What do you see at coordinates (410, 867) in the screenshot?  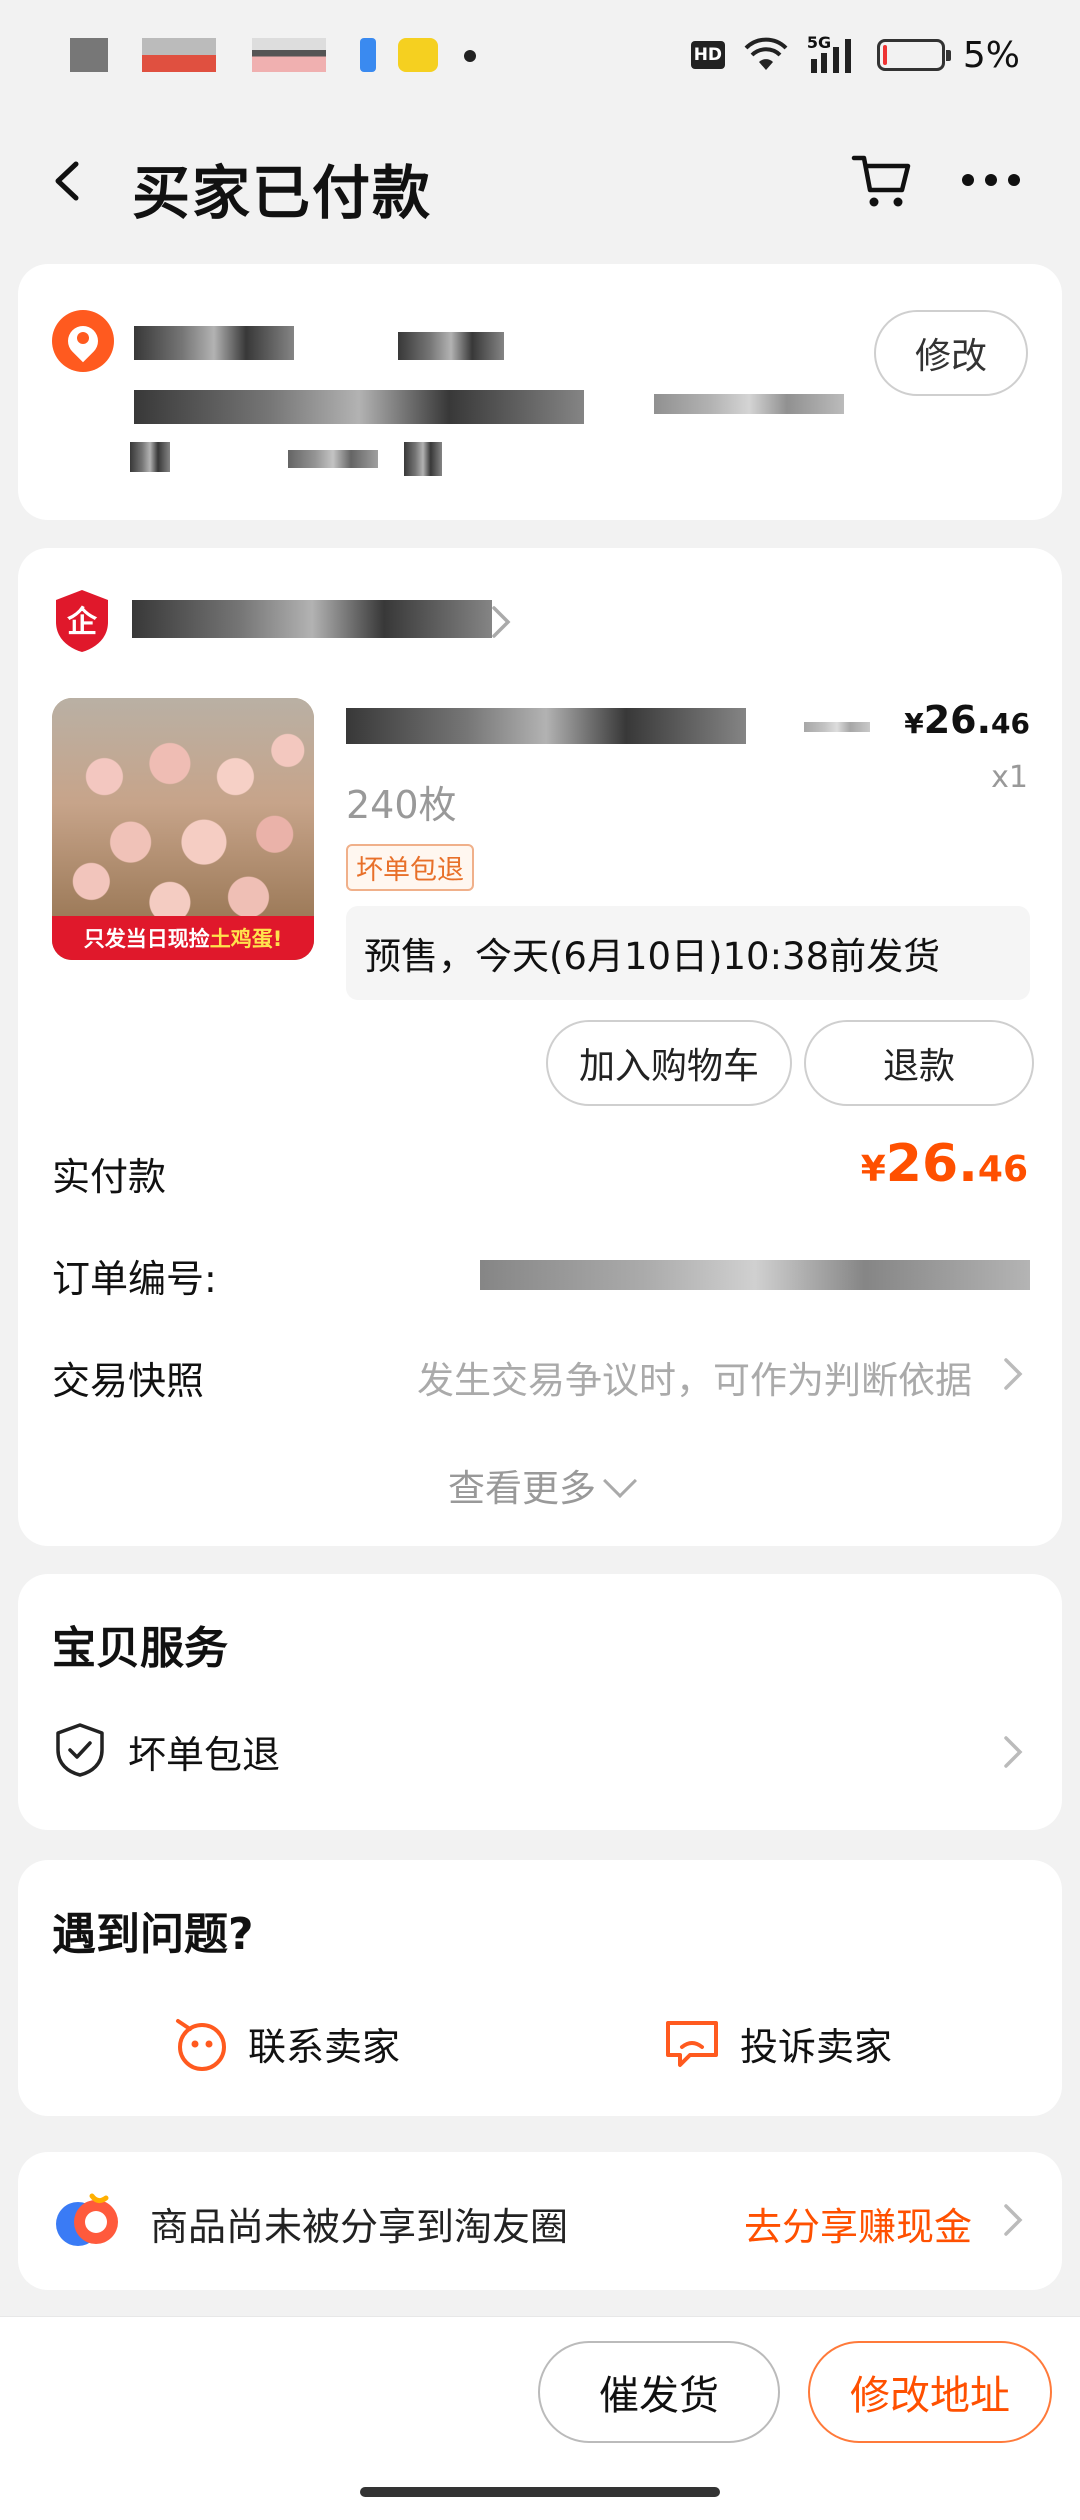 I see `service-tag: 坏单包退` at bounding box center [410, 867].